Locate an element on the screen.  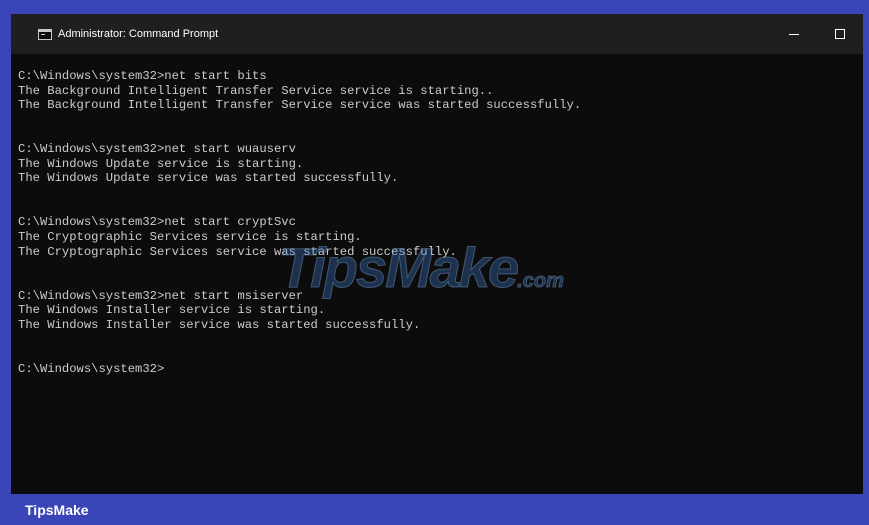
console-line: The Windows Update service is starting. is located at coordinates (161, 163).